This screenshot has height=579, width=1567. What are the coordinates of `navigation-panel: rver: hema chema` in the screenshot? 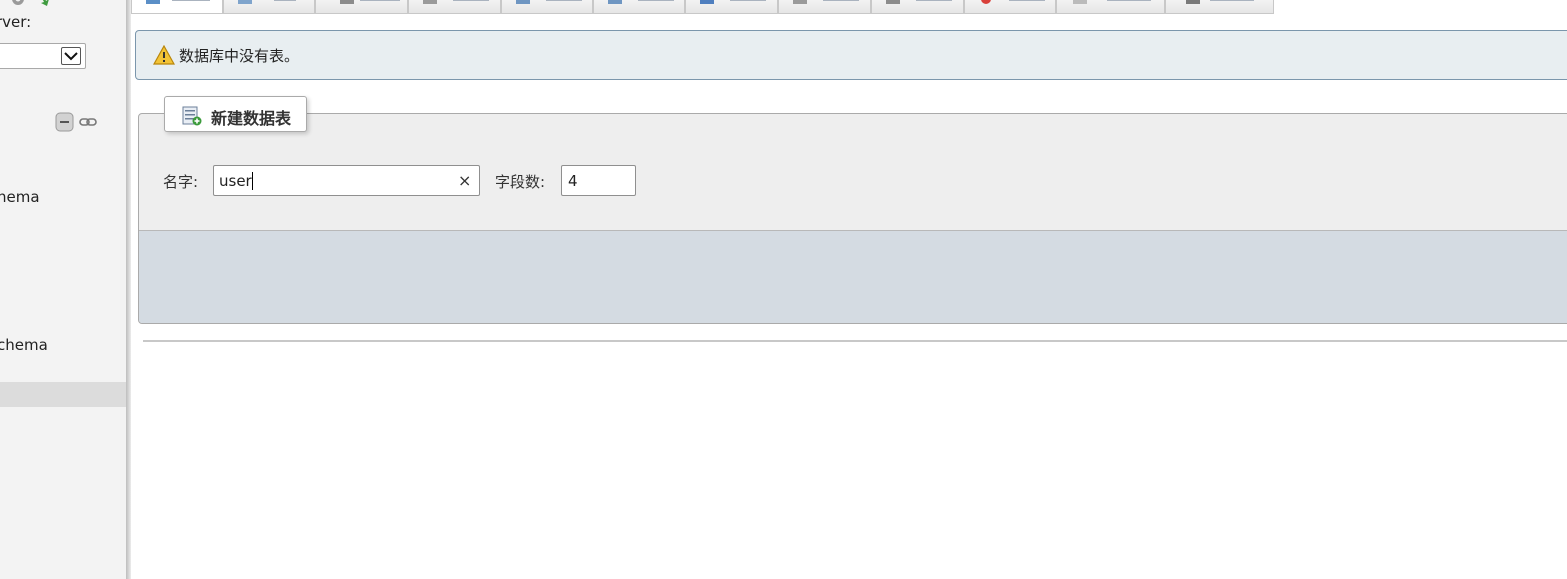 It's located at (63, 289).